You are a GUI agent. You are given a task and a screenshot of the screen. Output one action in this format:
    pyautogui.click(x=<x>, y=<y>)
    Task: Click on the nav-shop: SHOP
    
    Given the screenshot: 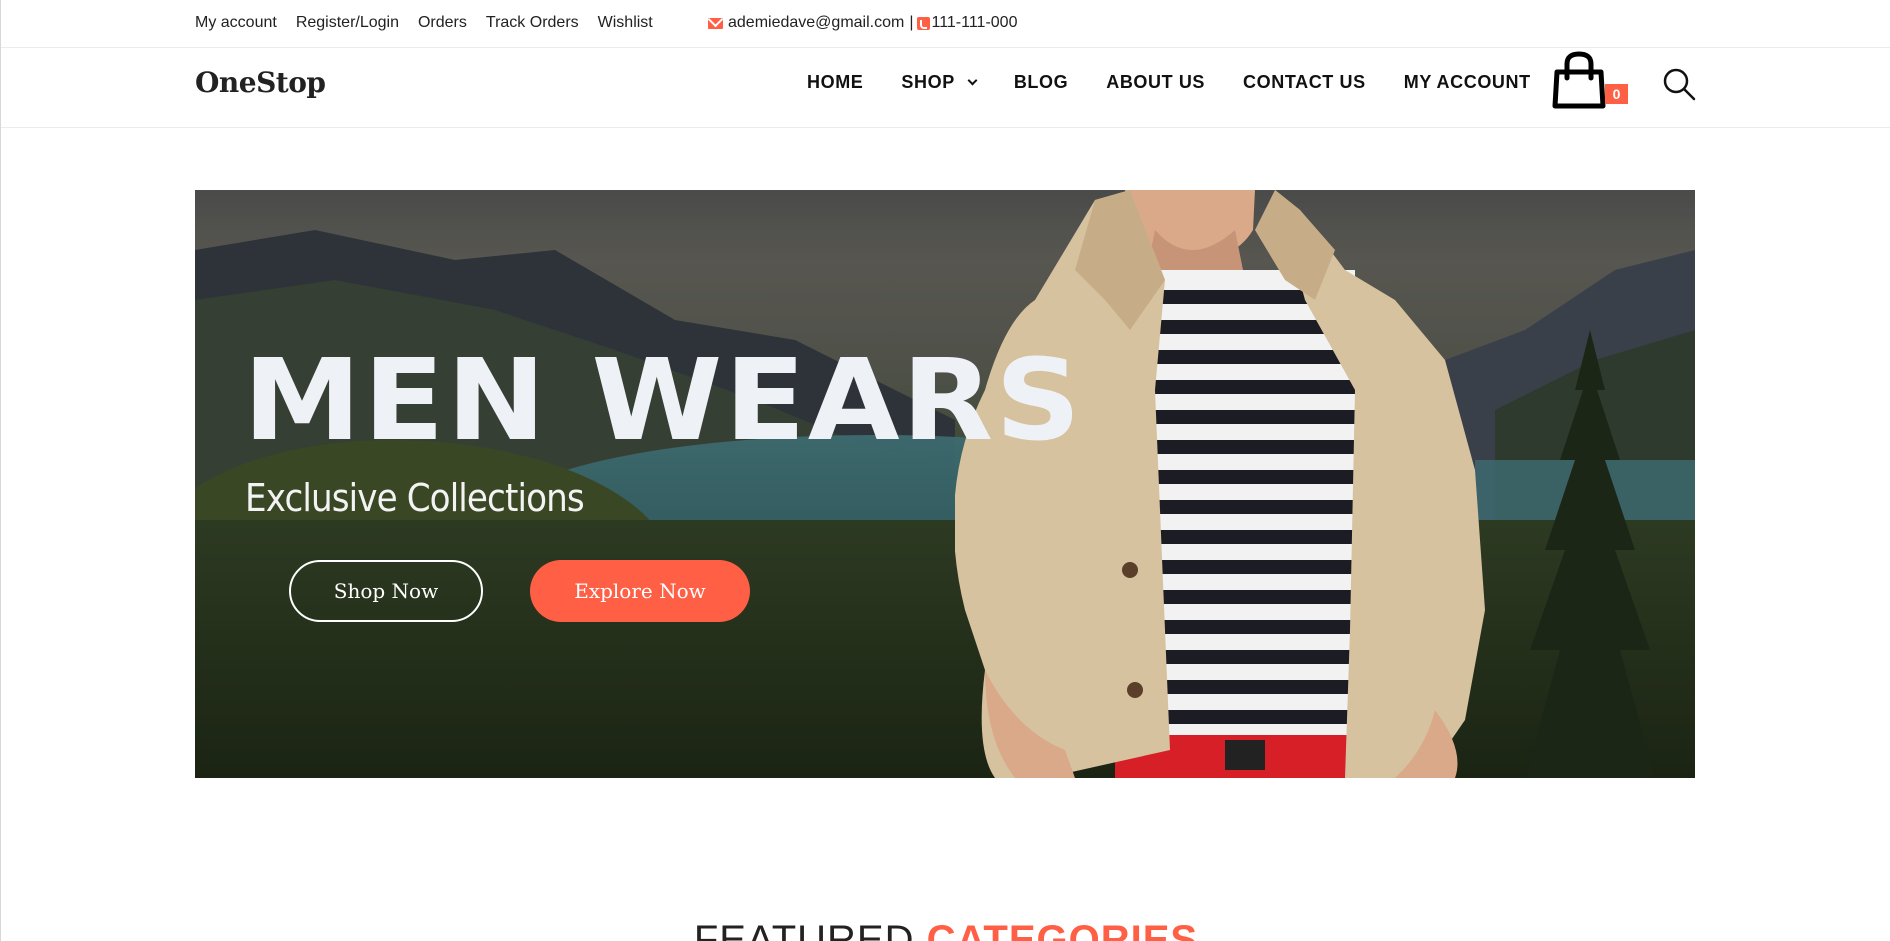 What is the action you would take?
    pyautogui.click(x=939, y=82)
    